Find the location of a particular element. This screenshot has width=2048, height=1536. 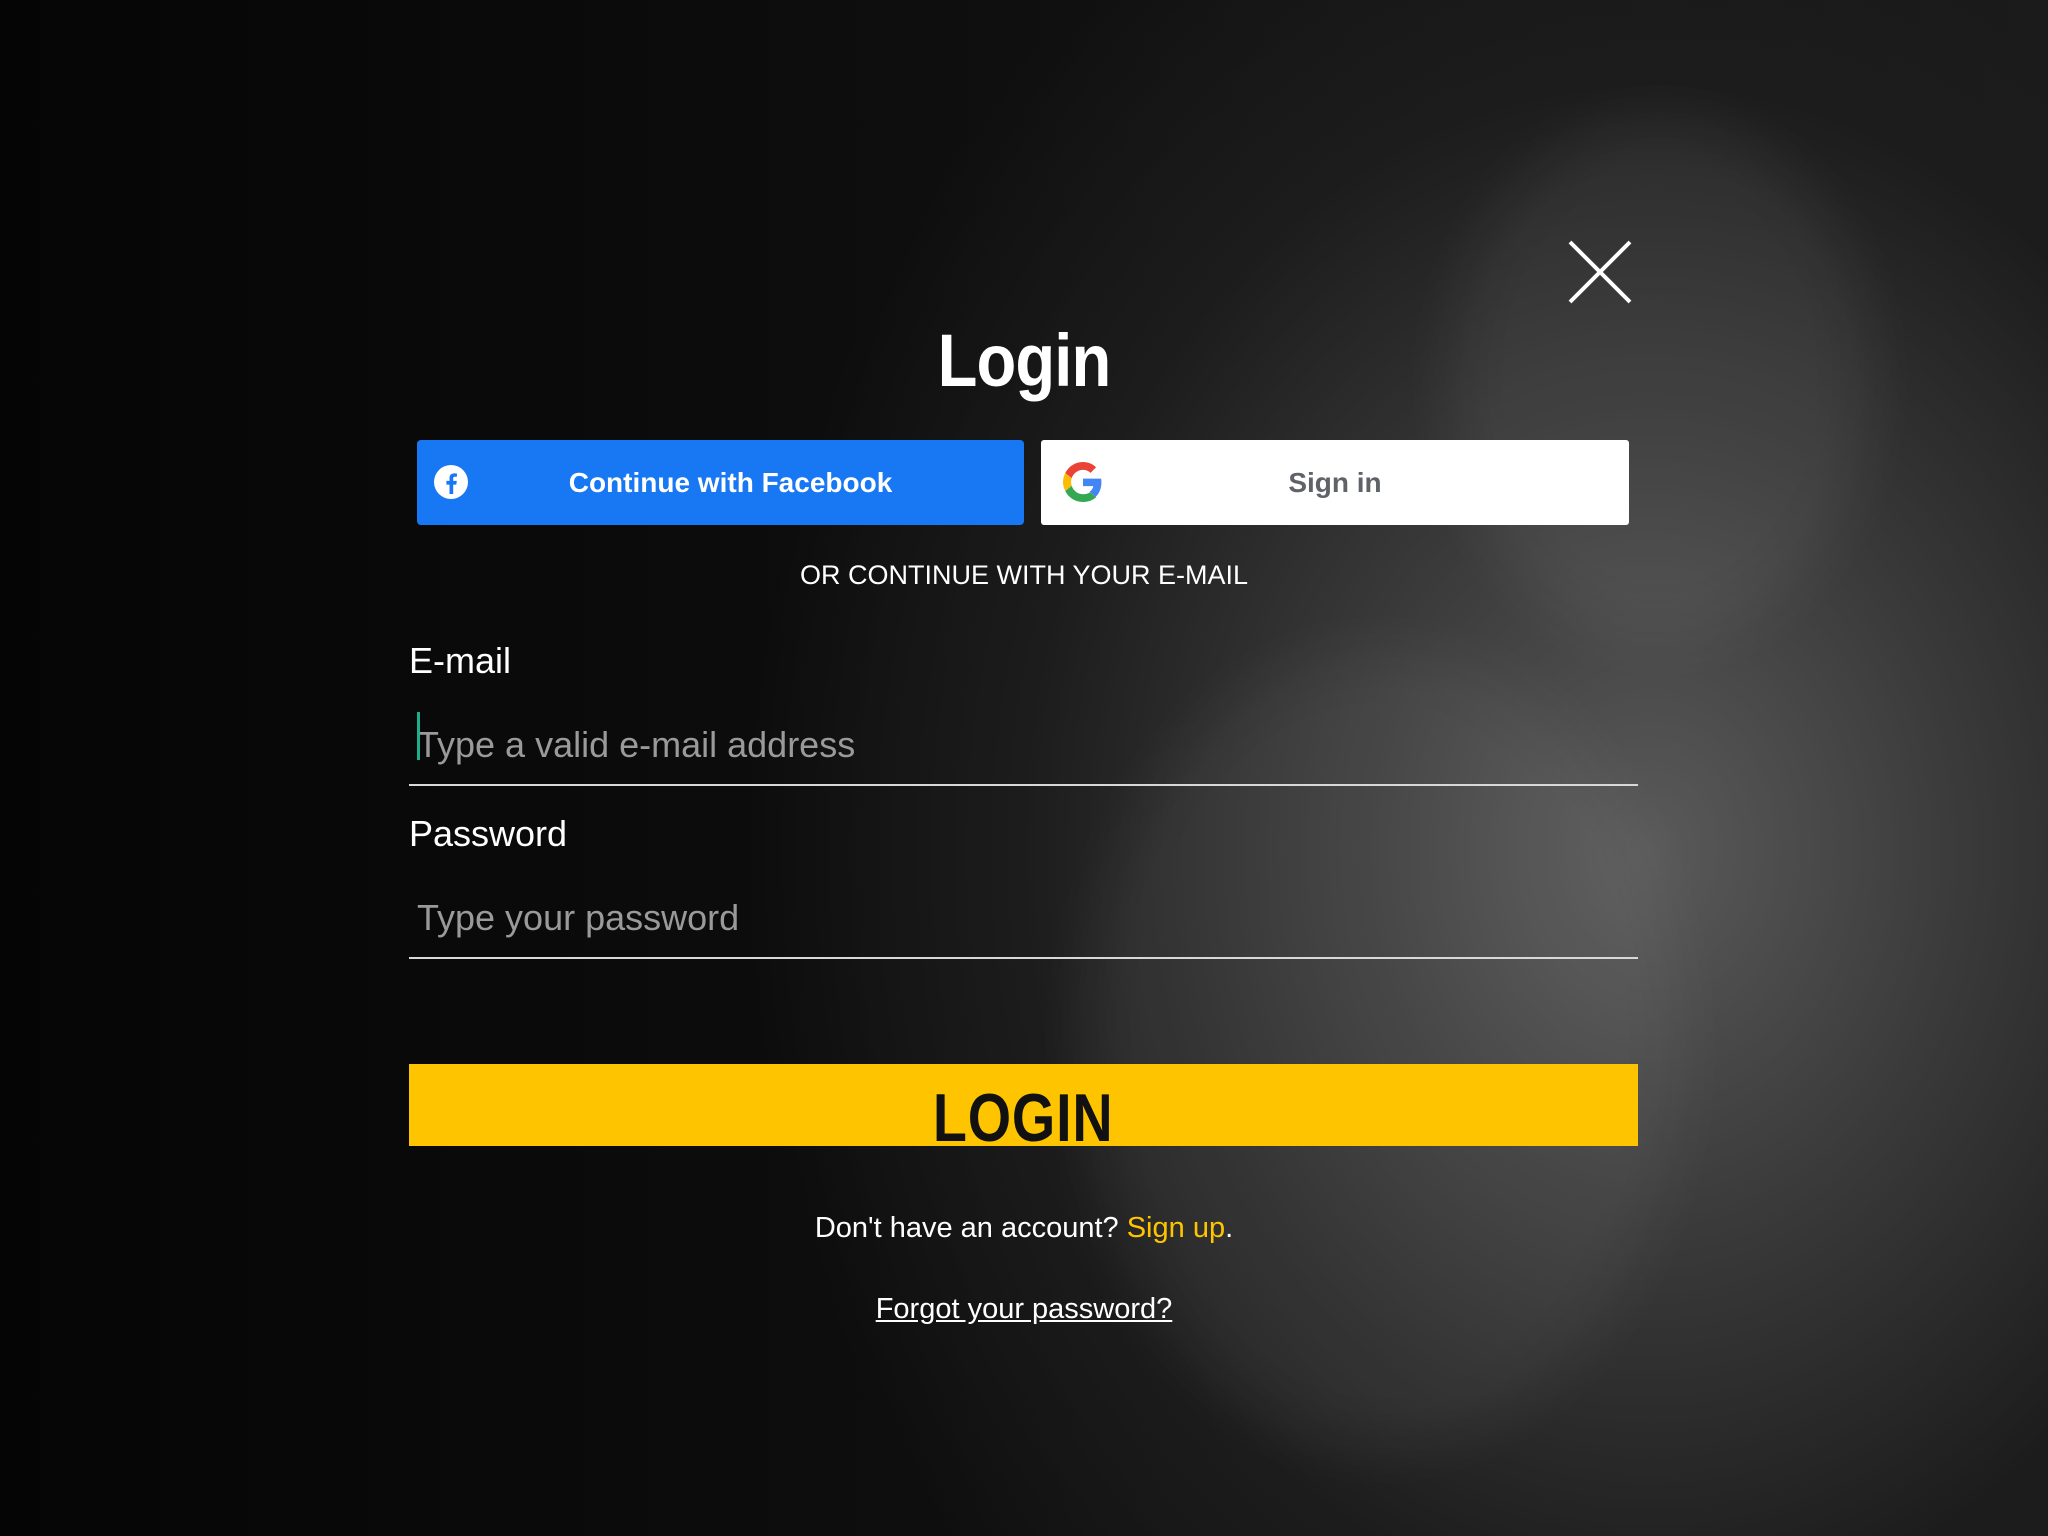

signup-suffix: . is located at coordinates (1229, 1228).